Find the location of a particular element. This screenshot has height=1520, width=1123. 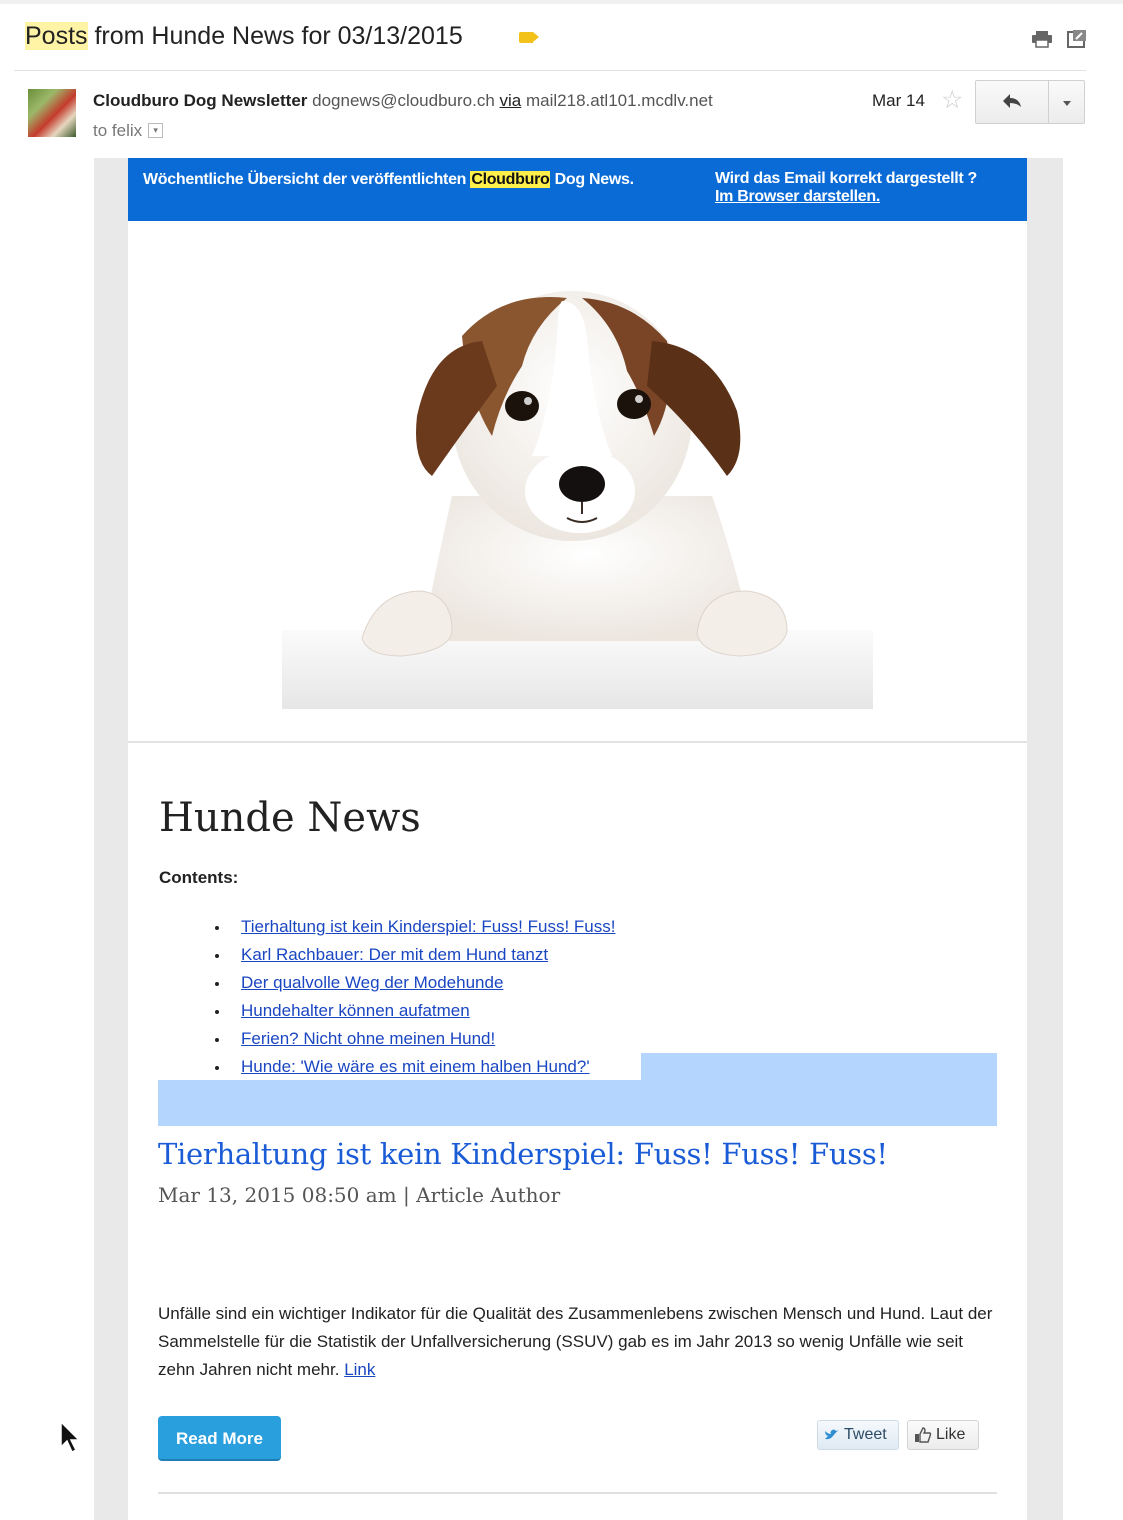

new-window-icon is located at coordinates (1077, 39).